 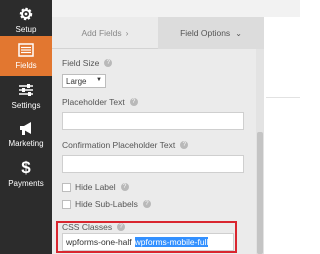 I want to click on hide-sublabels-checkbox, so click(x=66, y=204).